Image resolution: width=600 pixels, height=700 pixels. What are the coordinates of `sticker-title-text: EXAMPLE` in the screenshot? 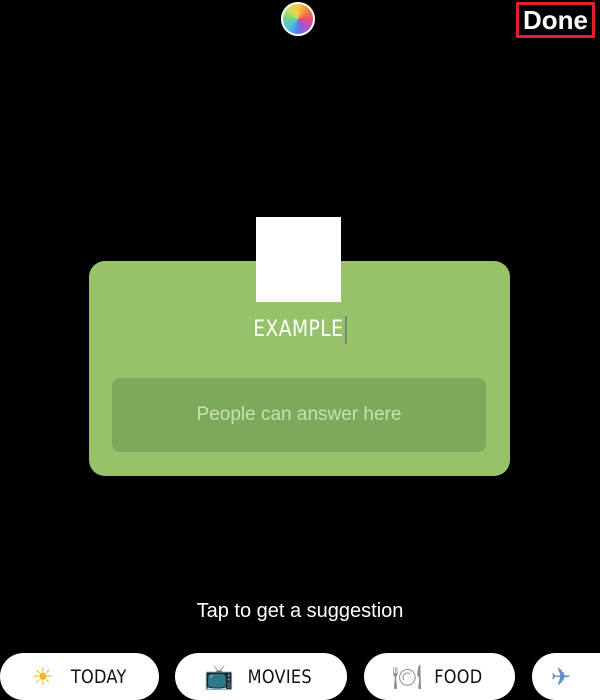 It's located at (298, 329).